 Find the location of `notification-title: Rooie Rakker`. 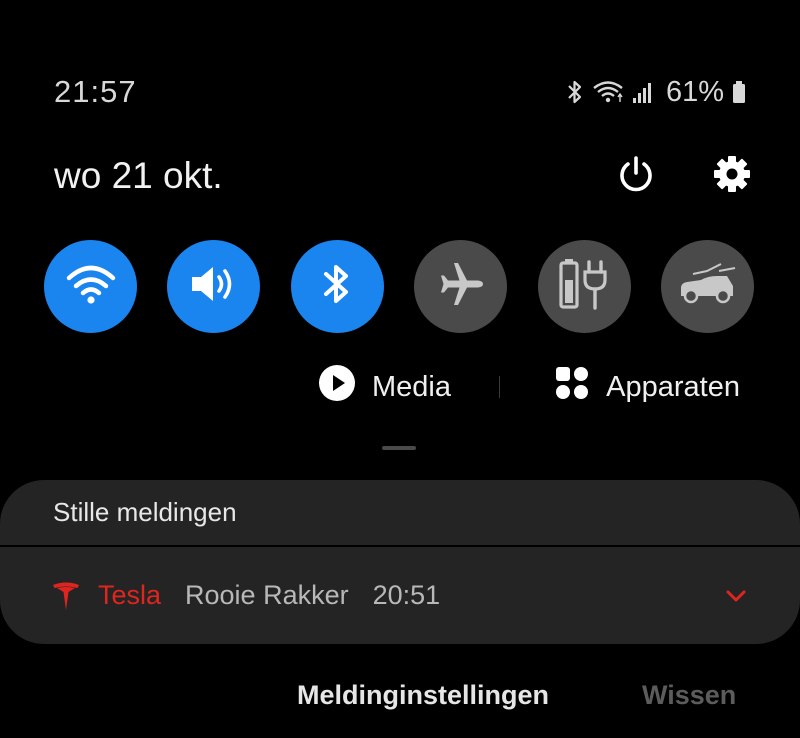

notification-title: Rooie Rakker is located at coordinates (267, 595).